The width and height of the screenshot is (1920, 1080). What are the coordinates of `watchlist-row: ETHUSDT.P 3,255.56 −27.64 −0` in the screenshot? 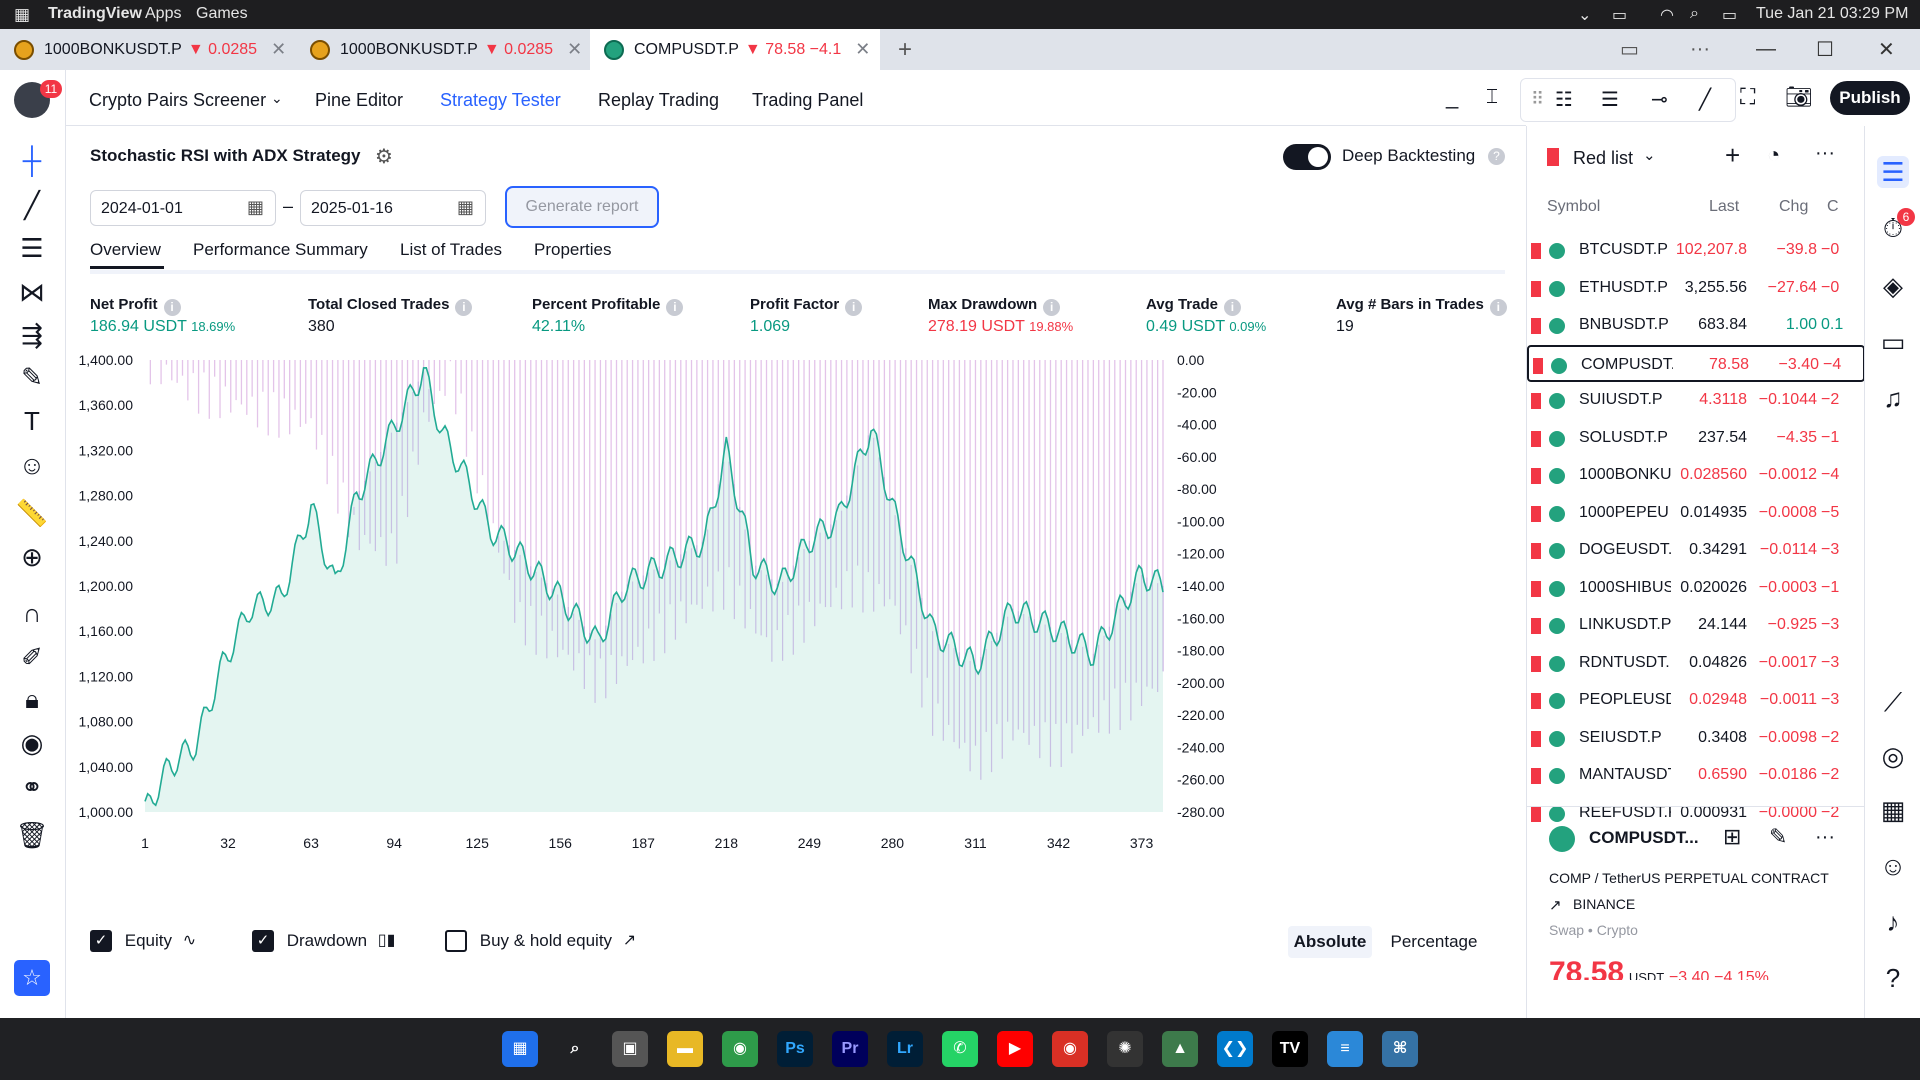 It's located at (1696, 288).